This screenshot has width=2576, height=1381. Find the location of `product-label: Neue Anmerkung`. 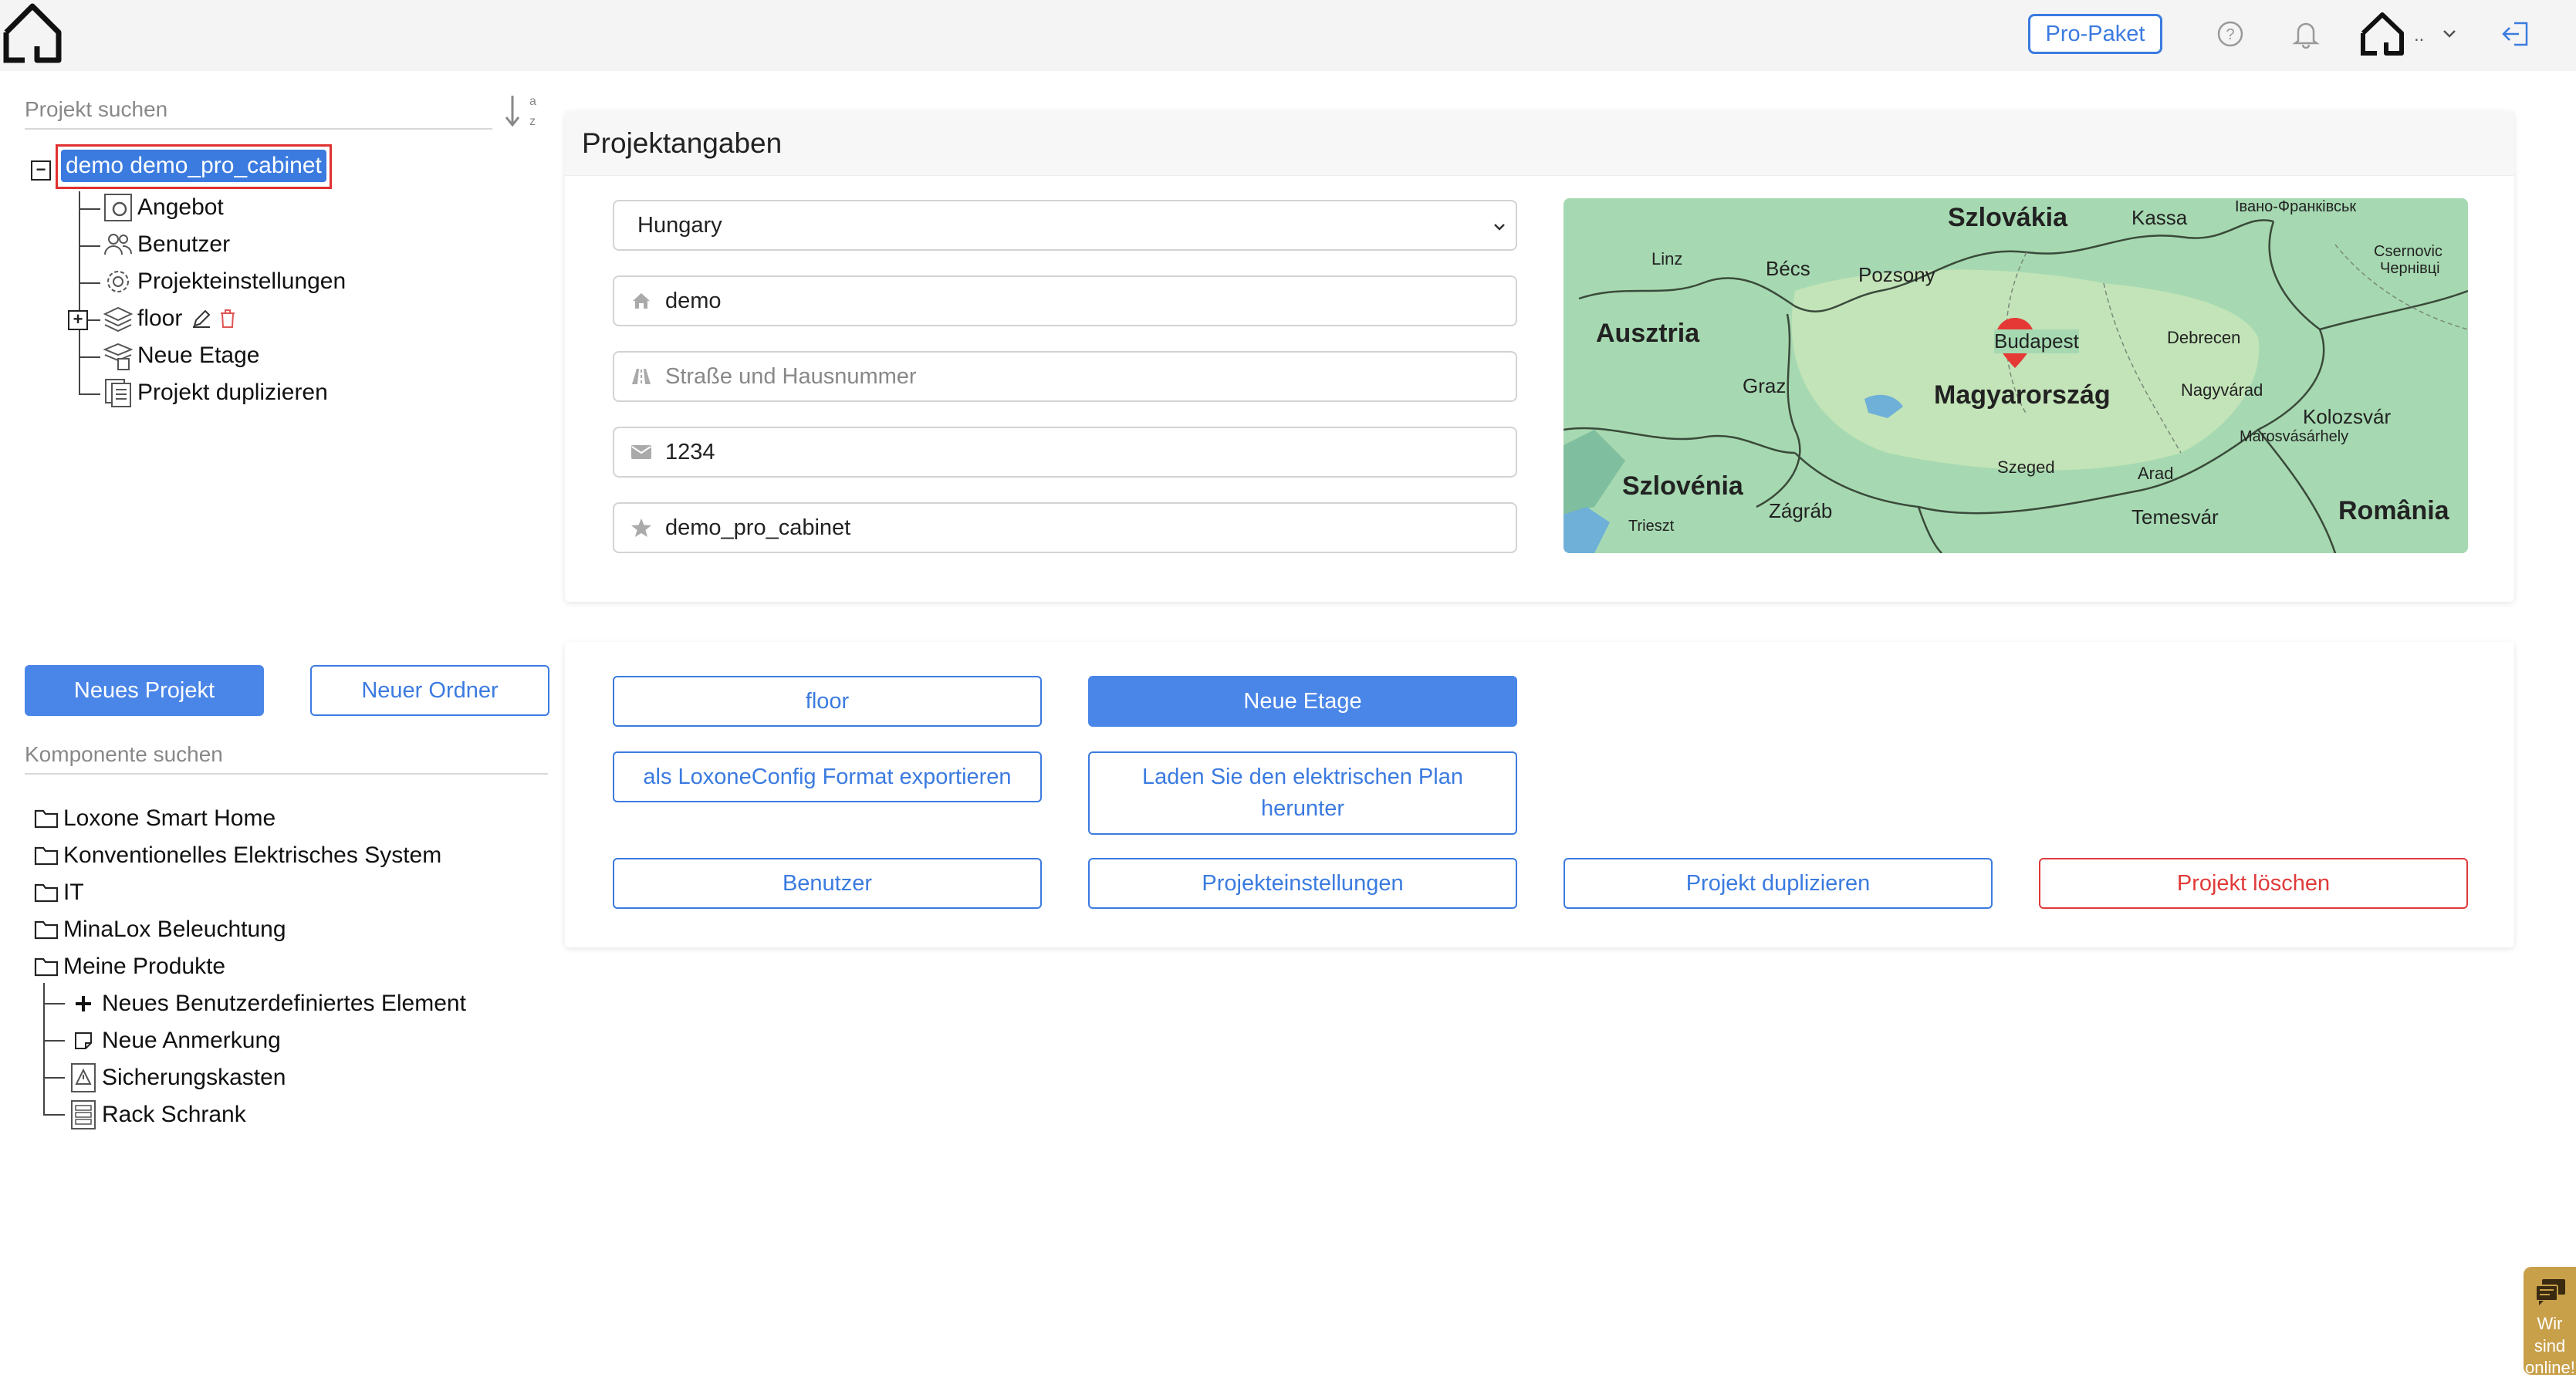

product-label: Neue Anmerkung is located at coordinates (191, 1040).